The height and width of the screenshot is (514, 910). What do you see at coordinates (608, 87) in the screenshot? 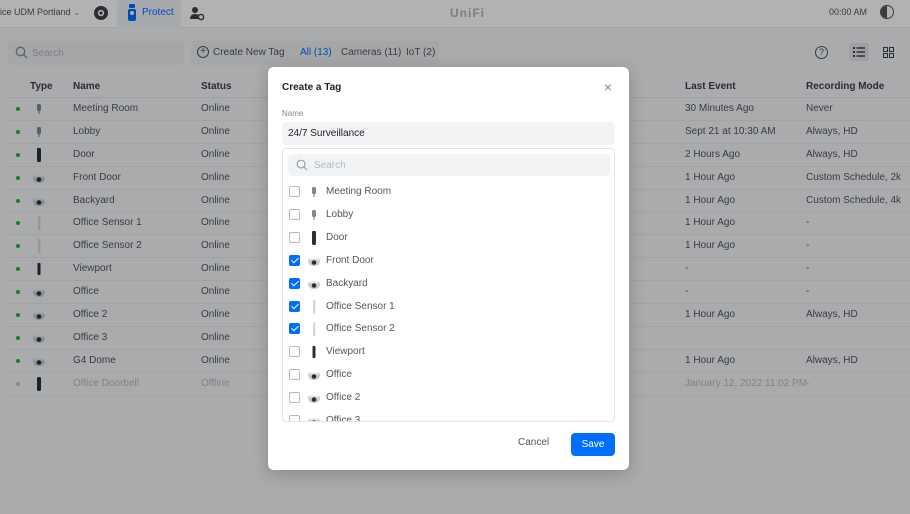
I see `close-icon: ×` at bounding box center [608, 87].